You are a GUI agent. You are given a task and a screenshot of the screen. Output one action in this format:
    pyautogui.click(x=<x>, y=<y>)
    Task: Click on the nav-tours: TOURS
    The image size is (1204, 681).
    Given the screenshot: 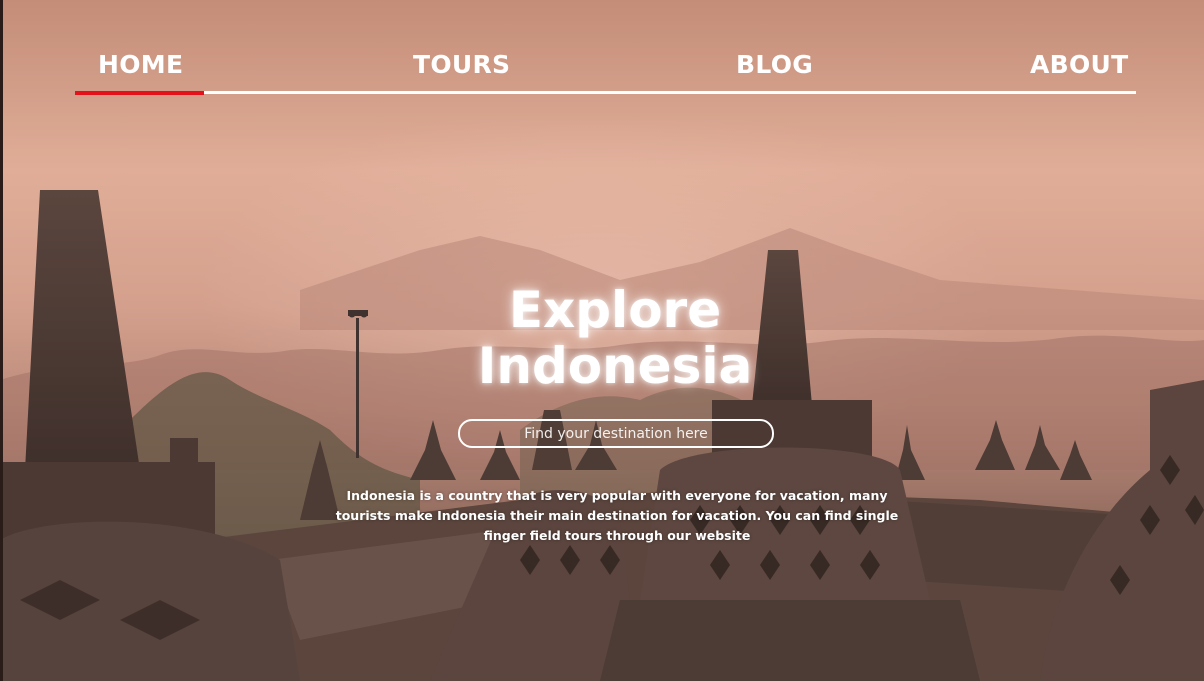 What is the action you would take?
    pyautogui.click(x=461, y=64)
    